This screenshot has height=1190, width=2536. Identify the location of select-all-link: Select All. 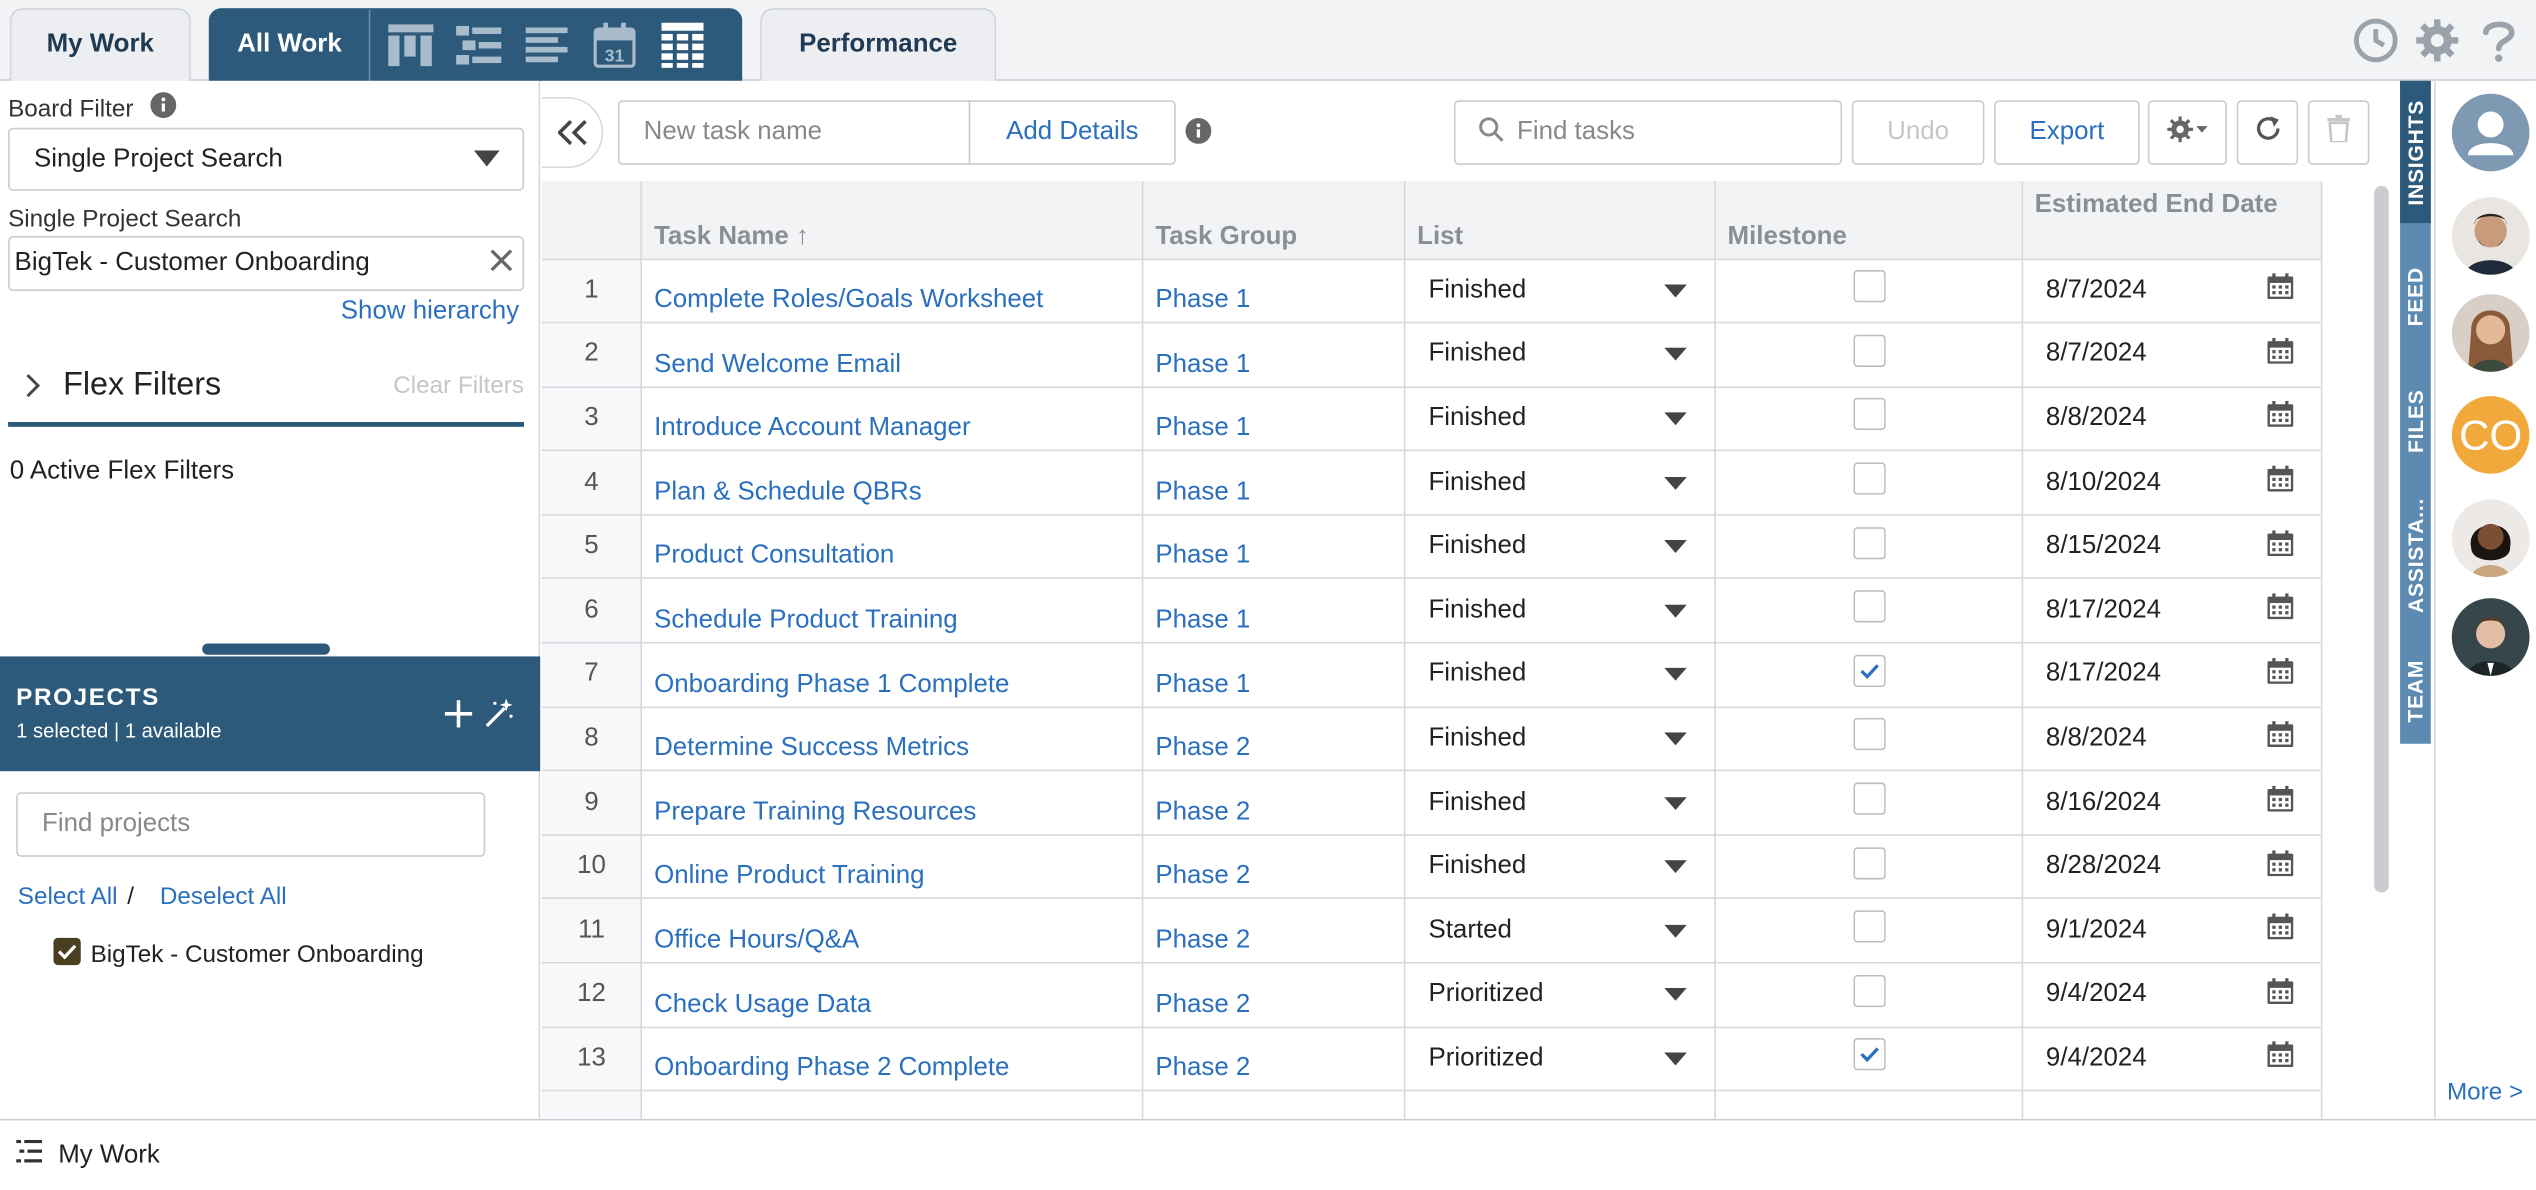
(68, 896).